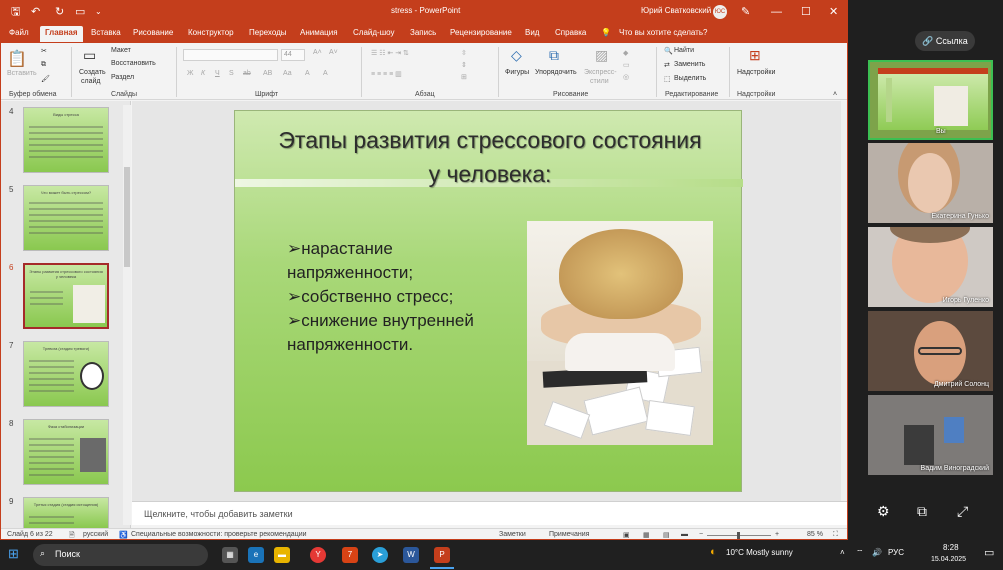  I want to click on fit-slide-icon: ⛶, so click(835, 535).